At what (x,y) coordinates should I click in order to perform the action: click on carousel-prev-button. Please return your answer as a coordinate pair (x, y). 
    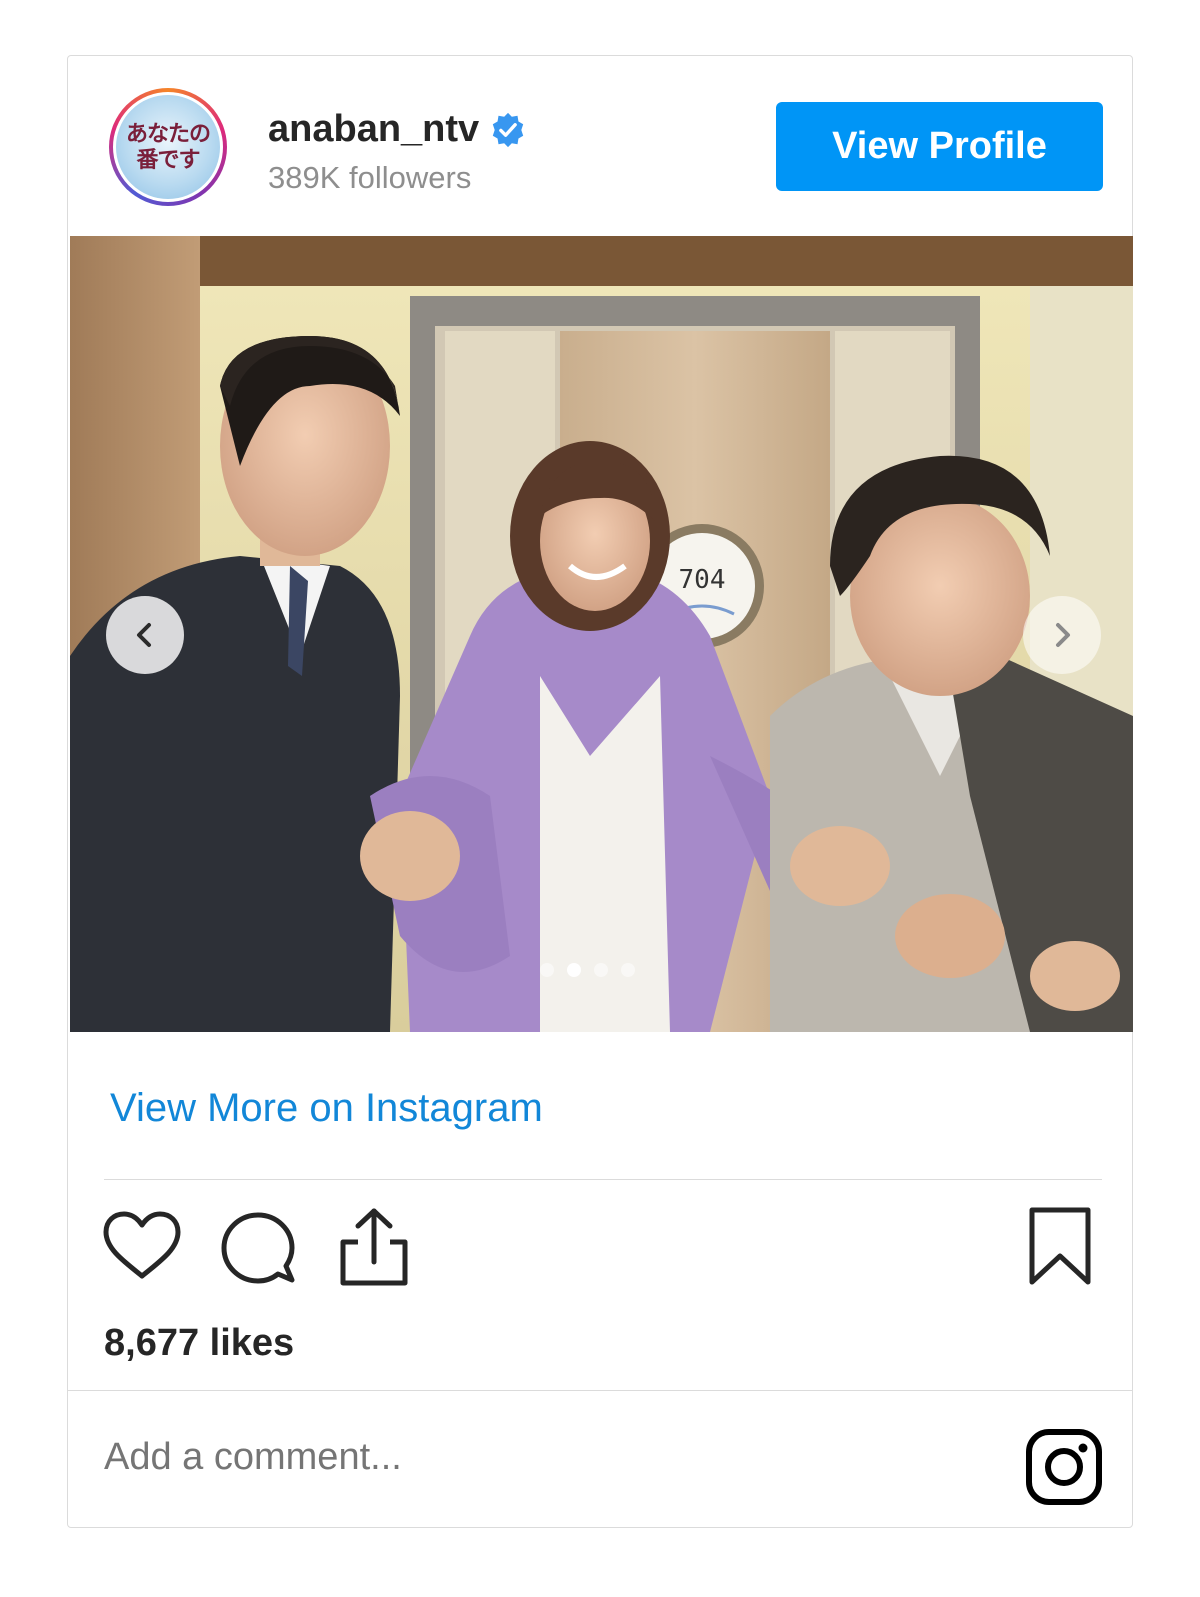
    Looking at the image, I should click on (145, 635).